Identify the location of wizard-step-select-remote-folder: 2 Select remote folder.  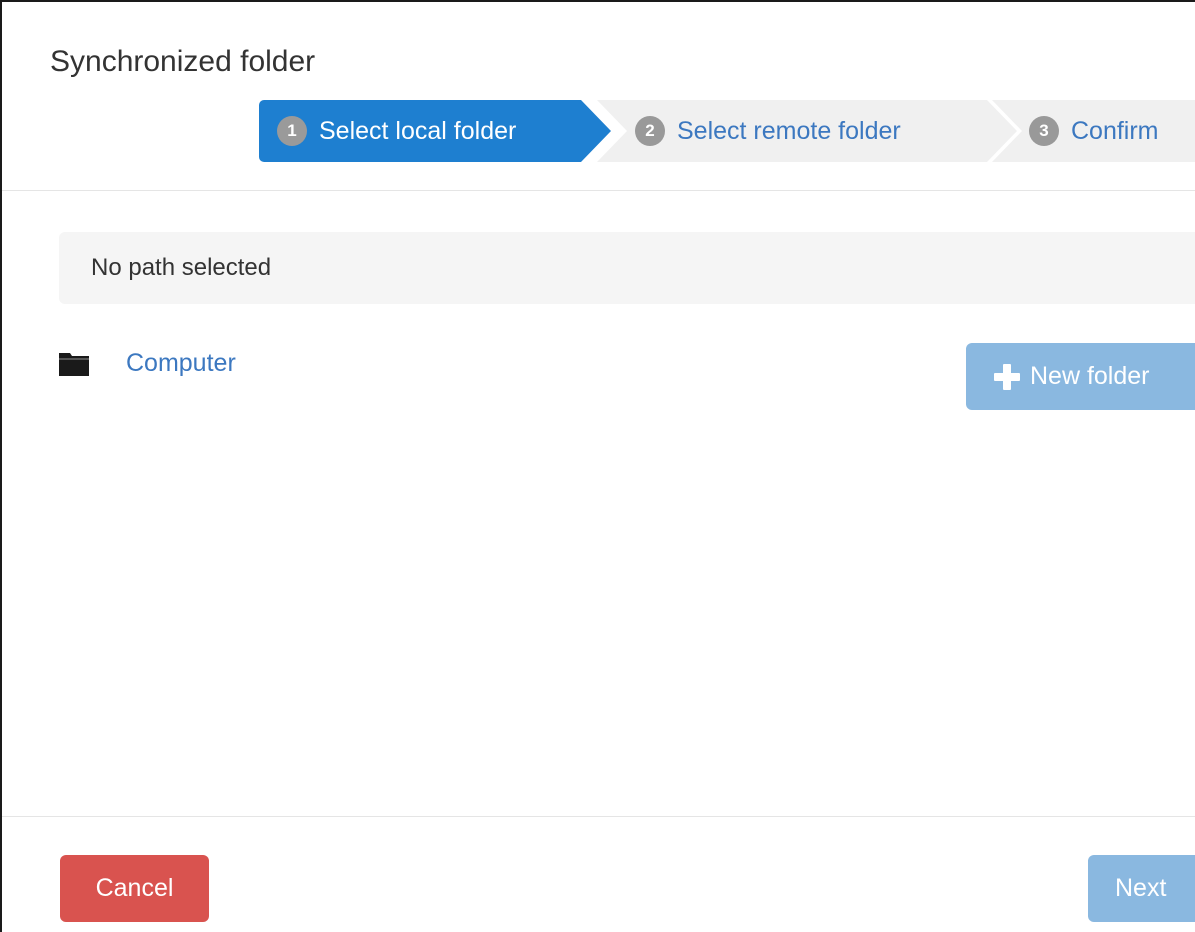
(807, 131).